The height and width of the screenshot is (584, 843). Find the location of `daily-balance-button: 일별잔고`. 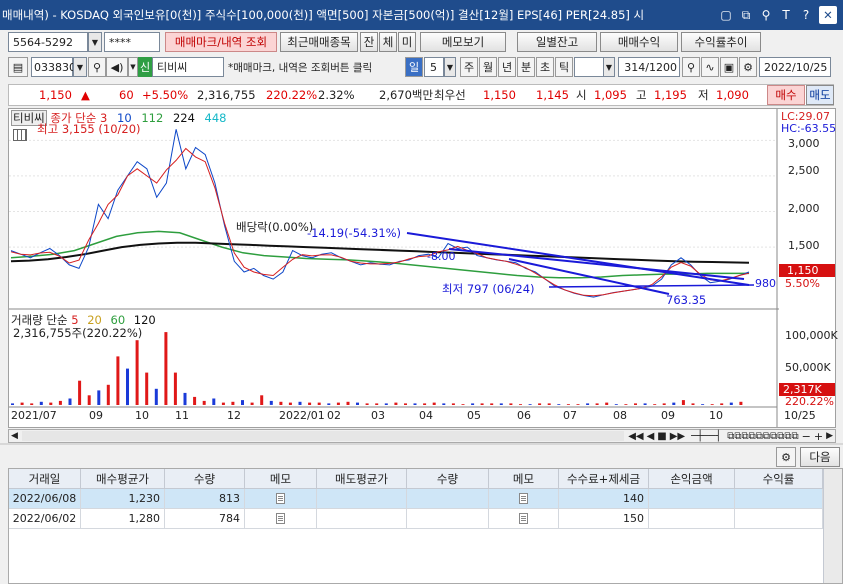

daily-balance-button: 일별잔고 is located at coordinates (557, 42).